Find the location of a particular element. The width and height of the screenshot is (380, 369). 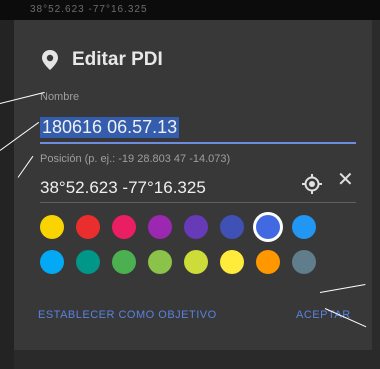

bottom-shadow is located at coordinates (197, 359).